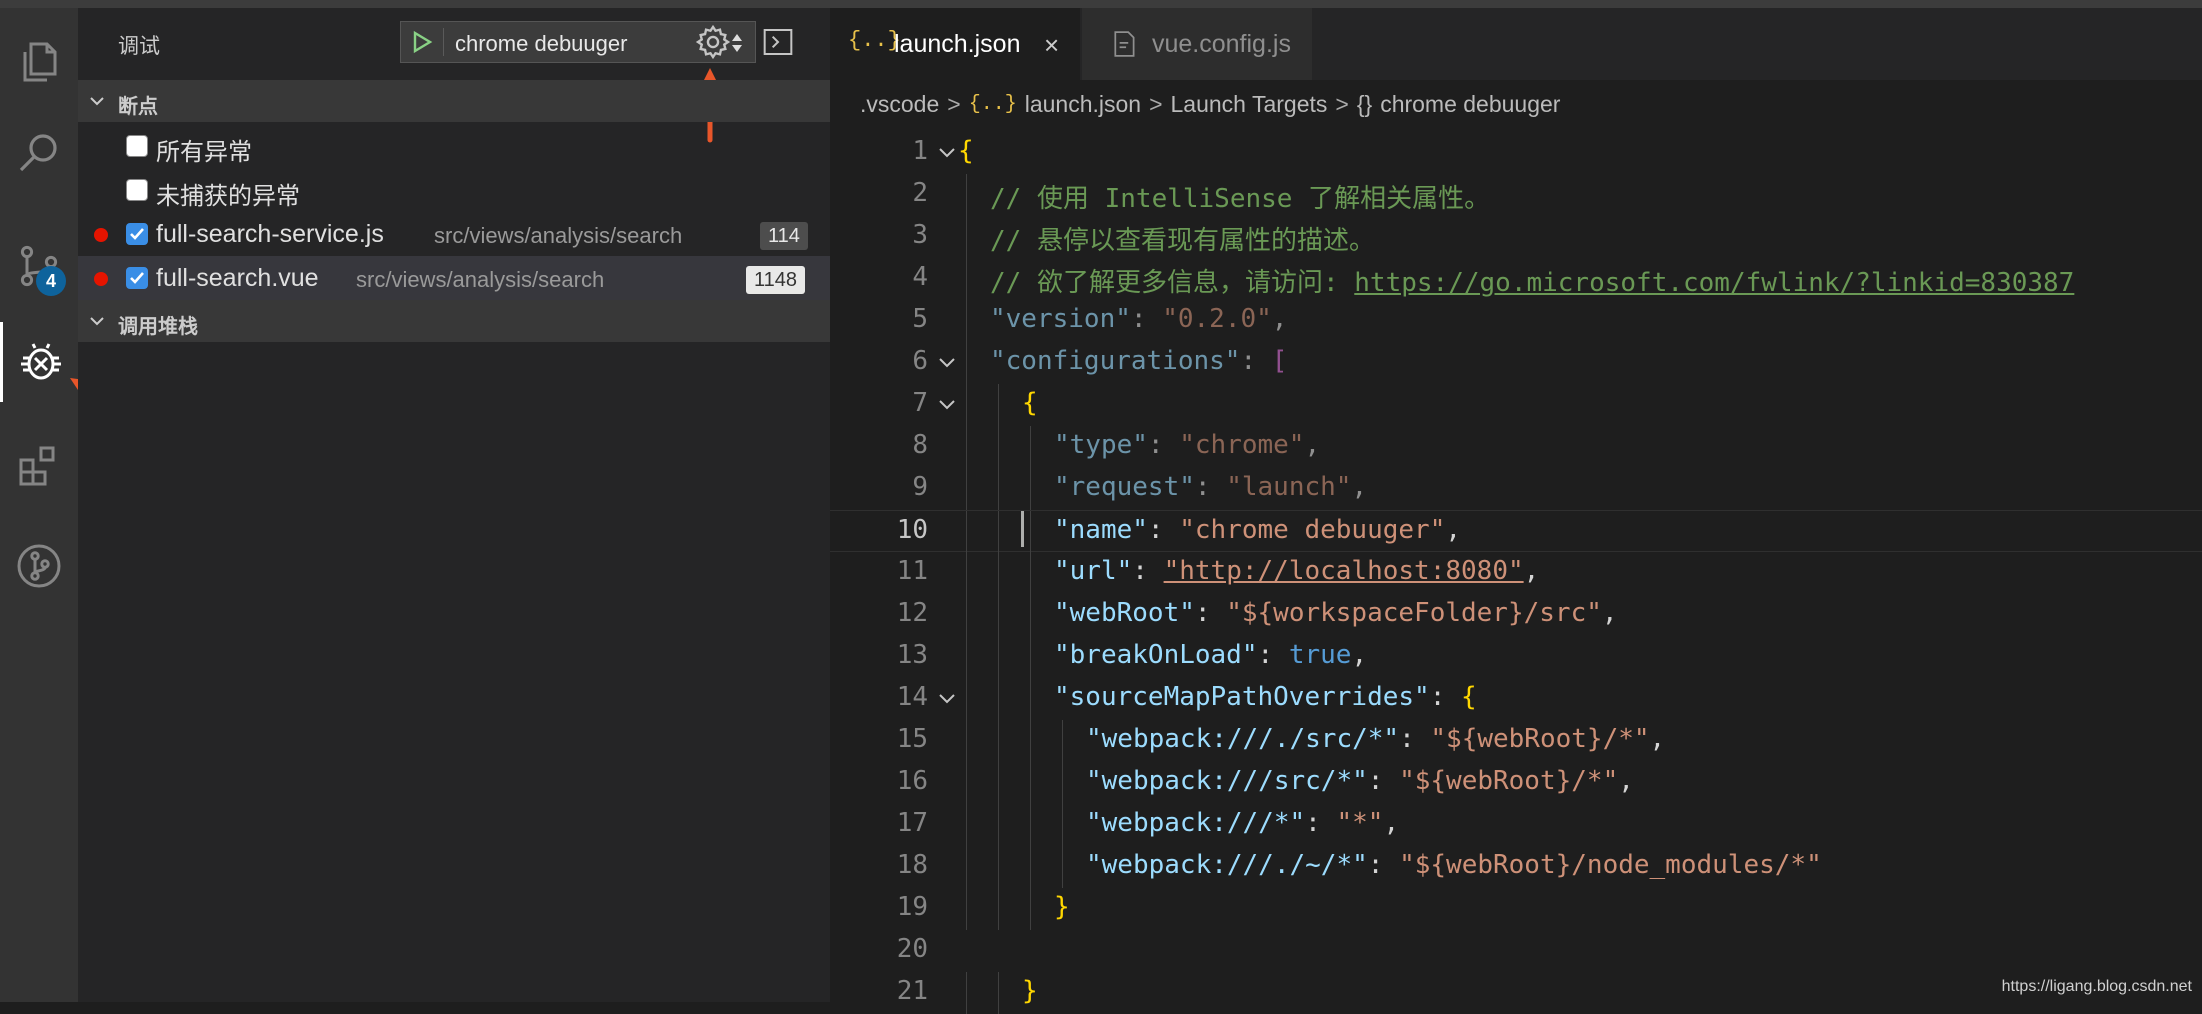 This screenshot has height=1014, width=2202. I want to click on breakpoint-path: src/views/analysis/search, so click(558, 235).